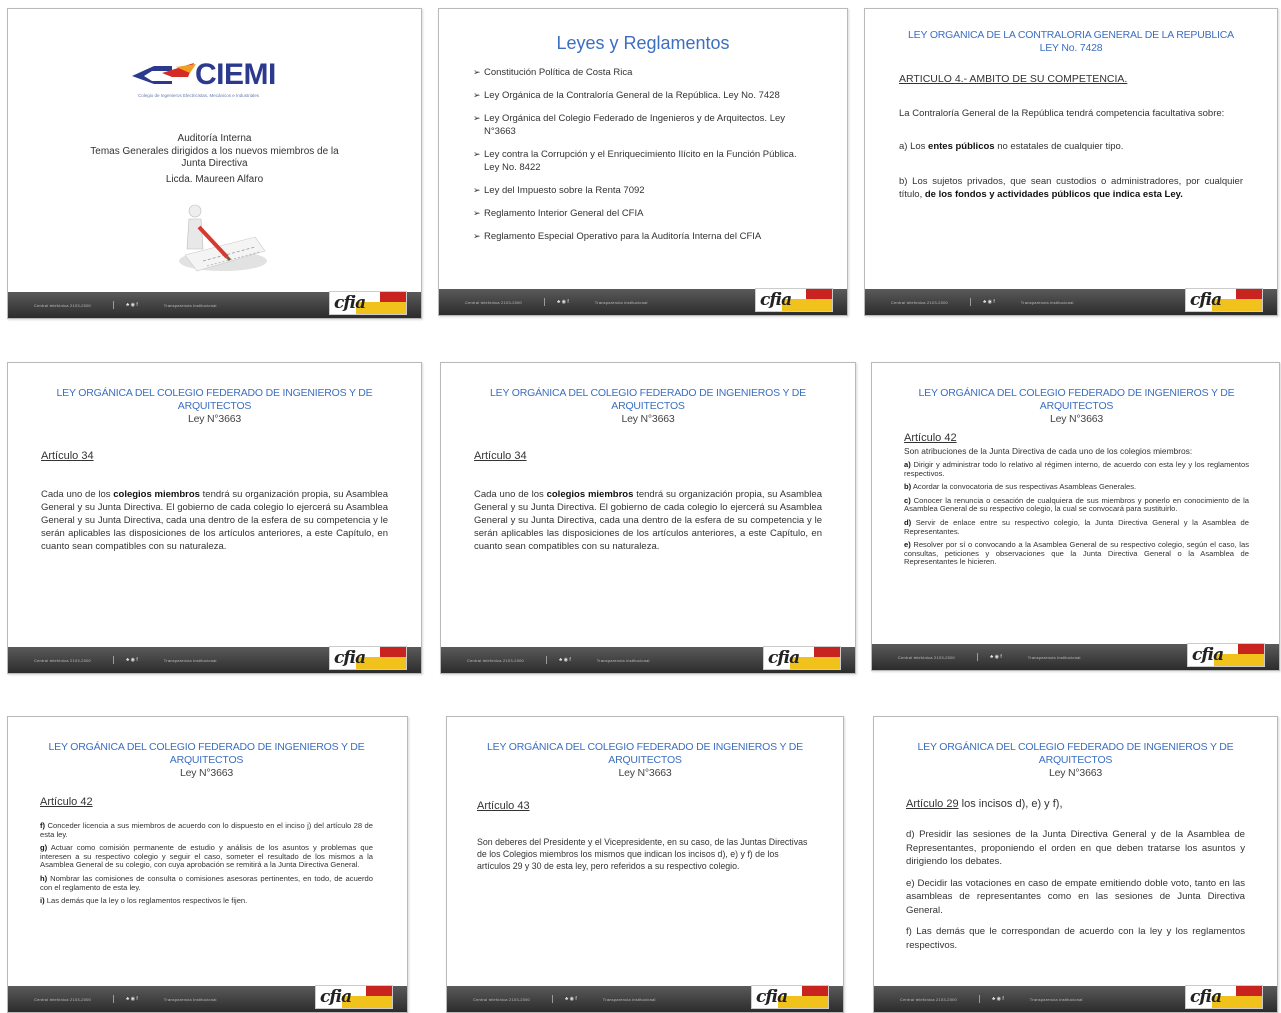  Describe the element at coordinates (214, 179) in the screenshot. I see `cover-line-4: Licda. Maureen Alfaro` at that location.